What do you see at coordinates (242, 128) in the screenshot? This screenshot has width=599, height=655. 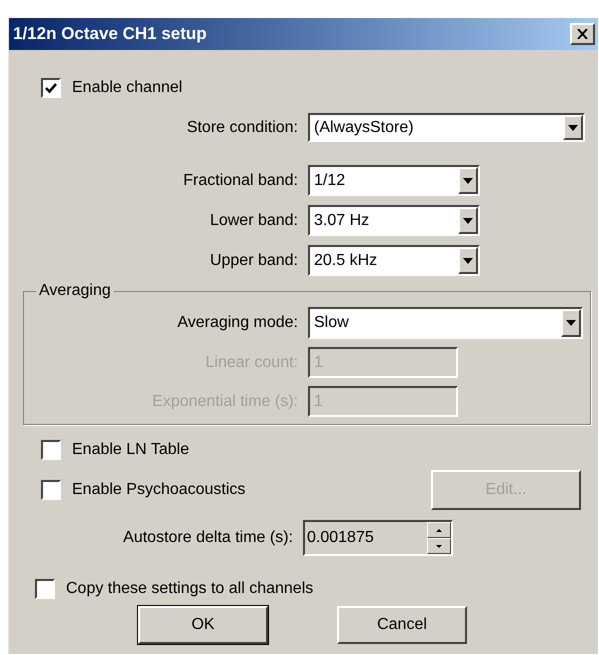 I see `field-label: Store condition:` at bounding box center [242, 128].